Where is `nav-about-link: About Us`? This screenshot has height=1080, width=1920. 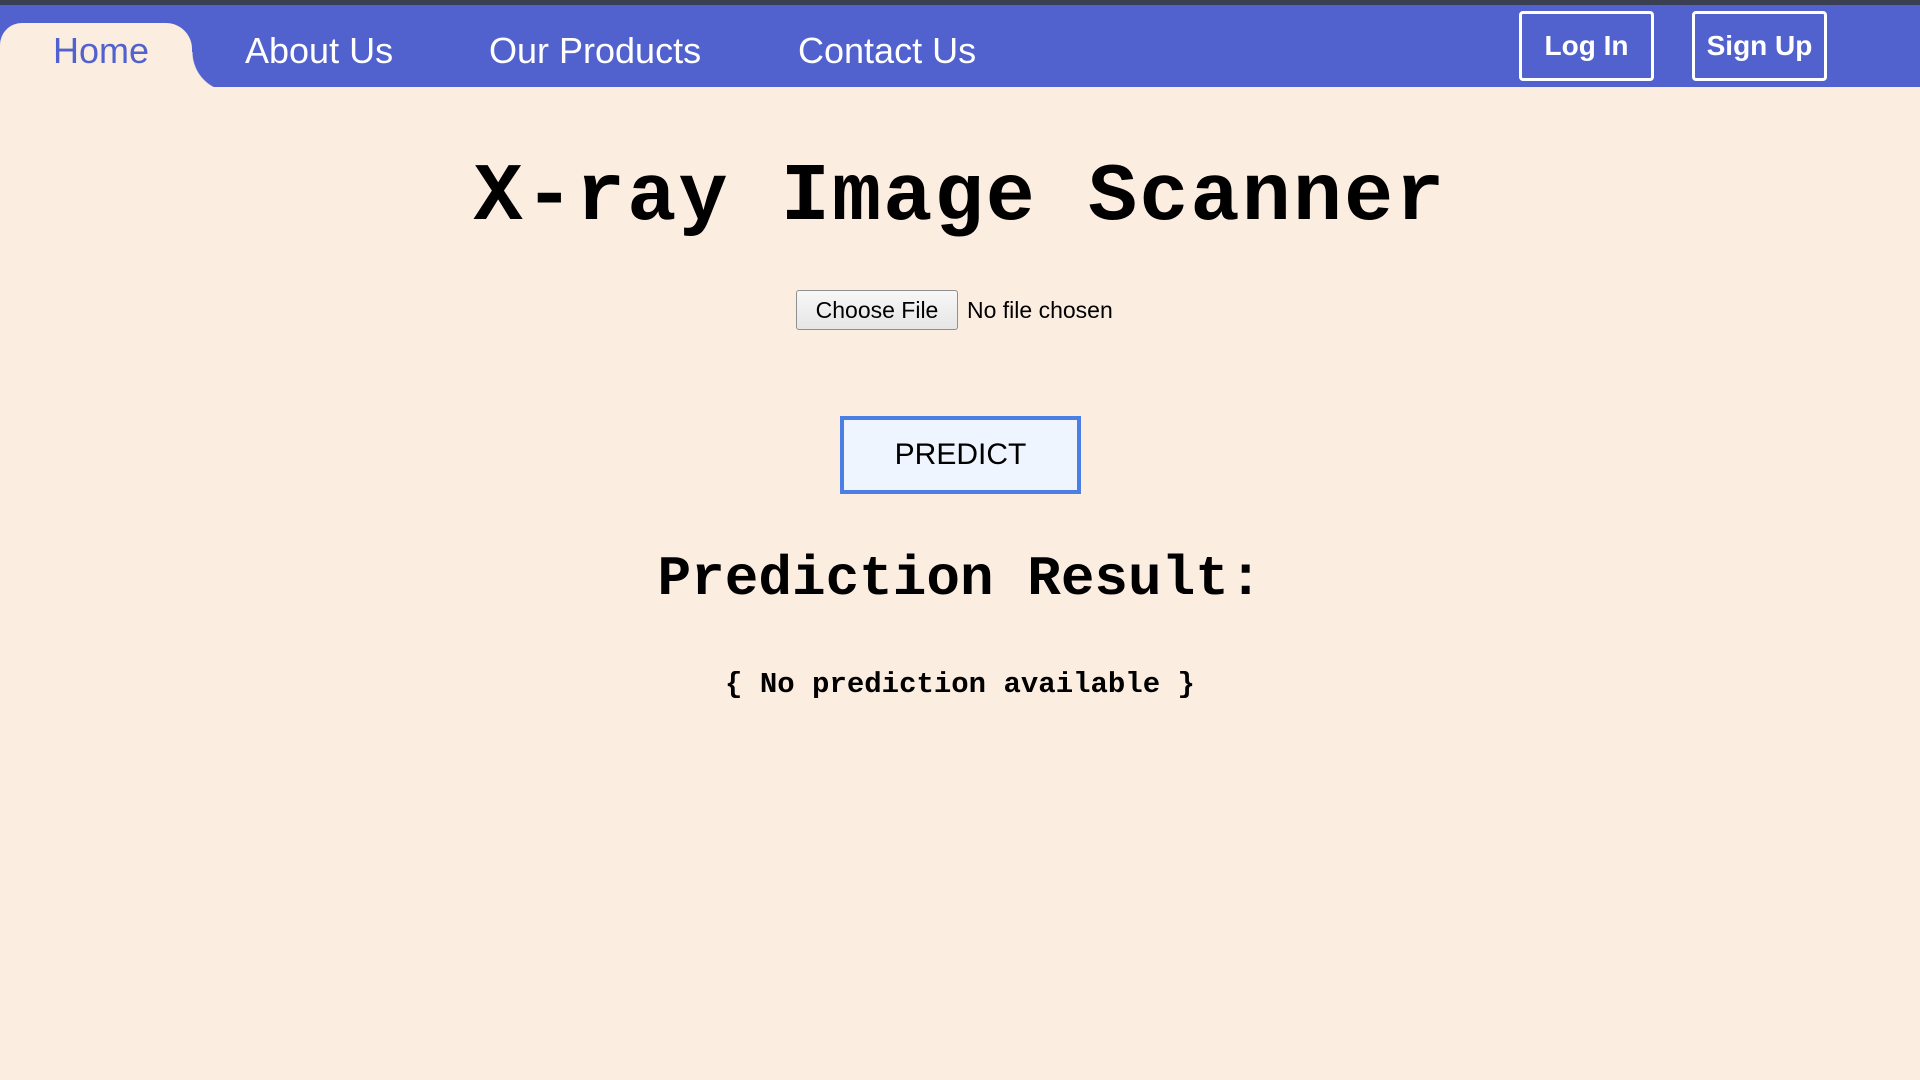 nav-about-link: About Us is located at coordinates (319, 51).